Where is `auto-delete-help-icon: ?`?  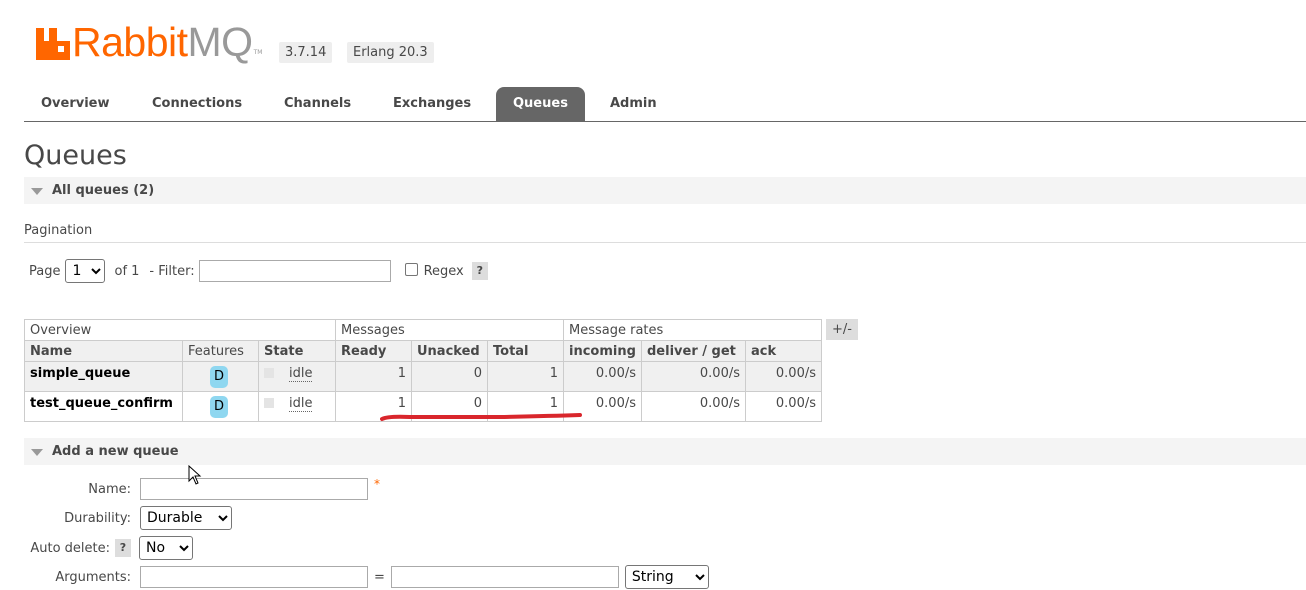 auto-delete-help-icon: ? is located at coordinates (123, 548).